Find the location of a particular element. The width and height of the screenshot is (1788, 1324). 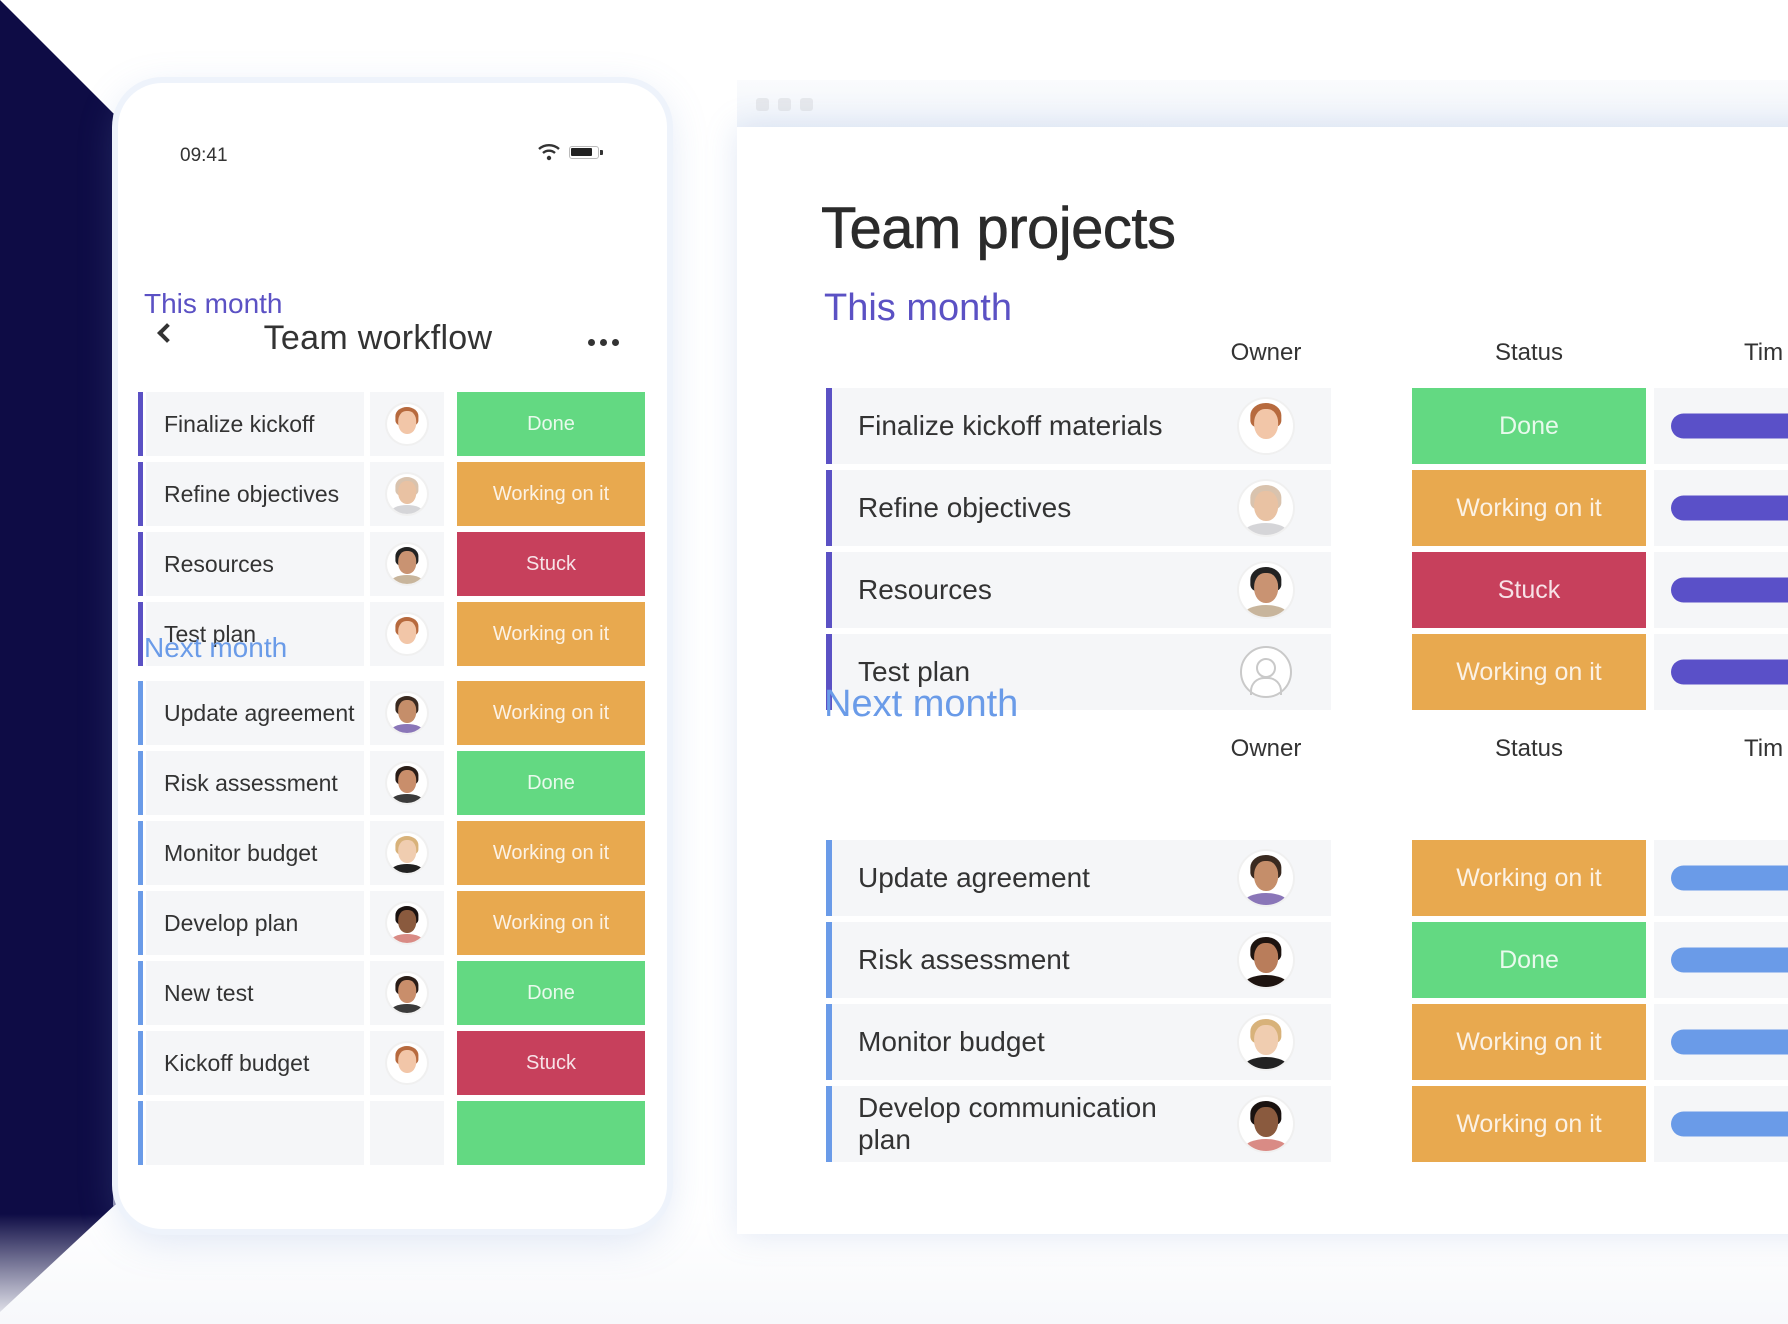

group-title-1: Next month is located at coordinates (215, 648).